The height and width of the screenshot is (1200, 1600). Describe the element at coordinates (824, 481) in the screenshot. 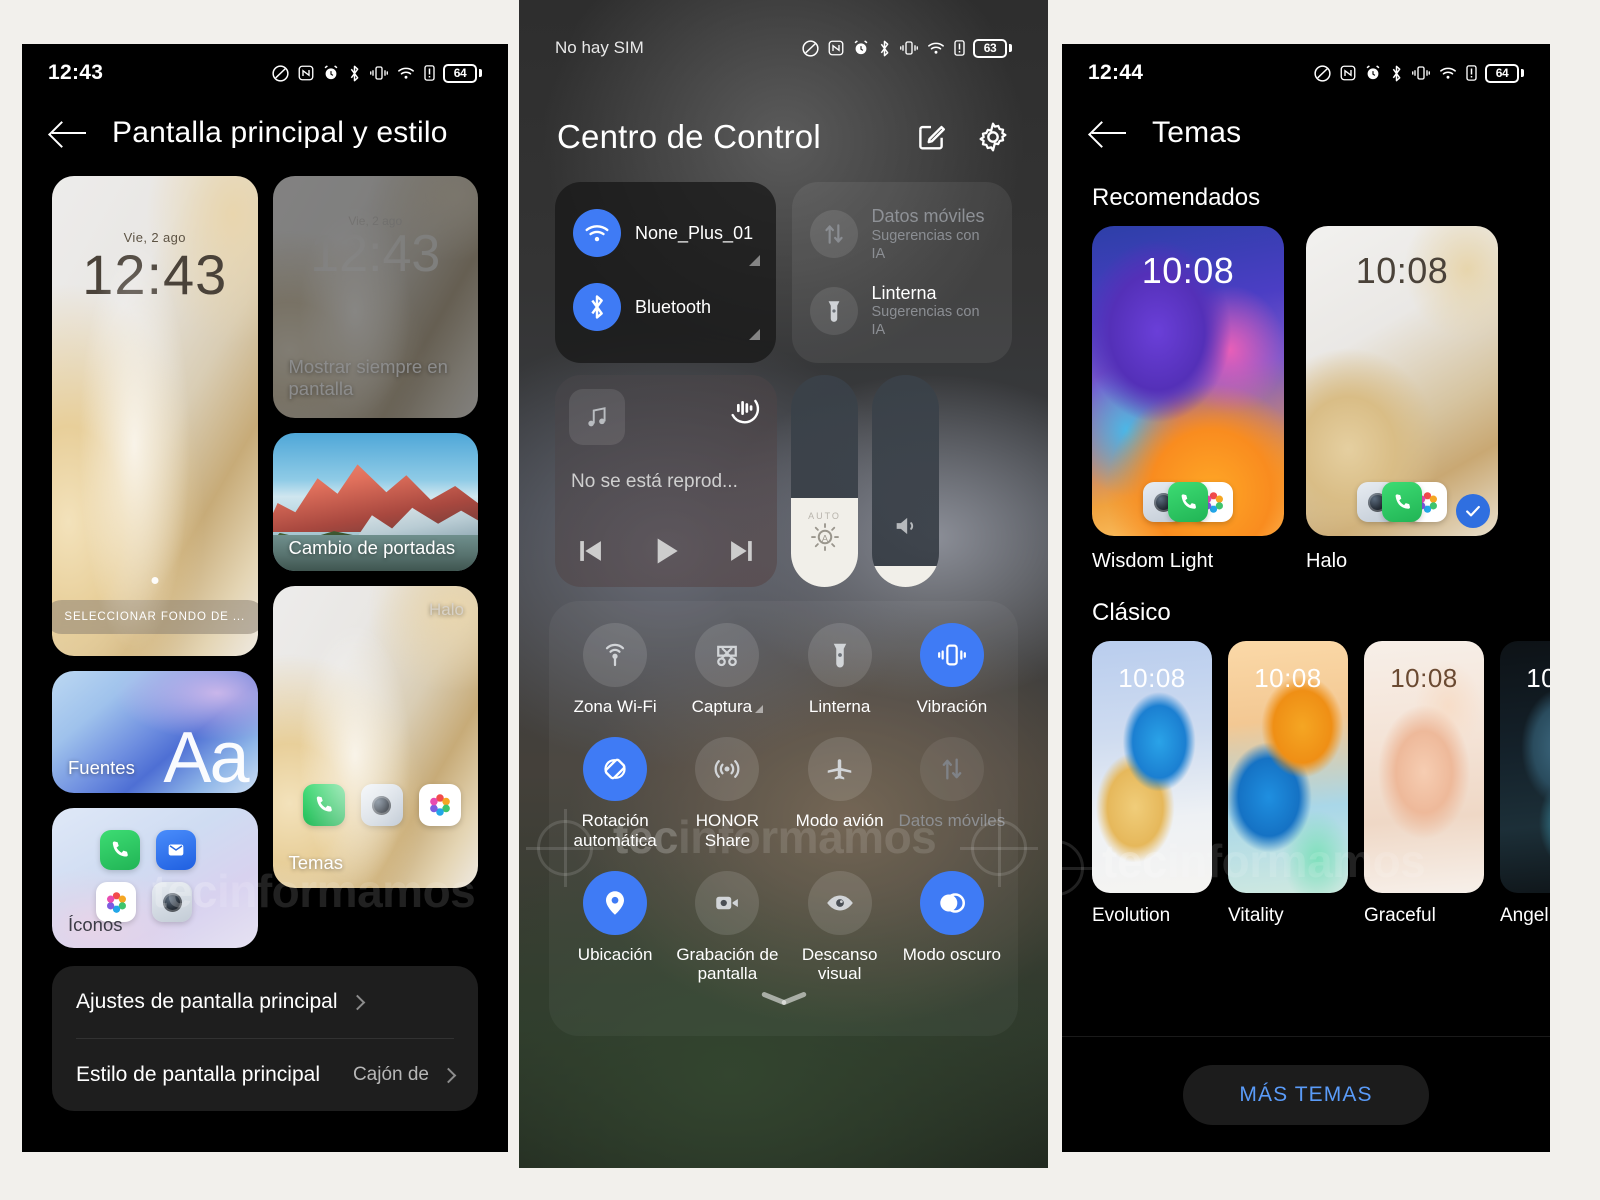

I see `brightness-slider: AUTO A` at that location.